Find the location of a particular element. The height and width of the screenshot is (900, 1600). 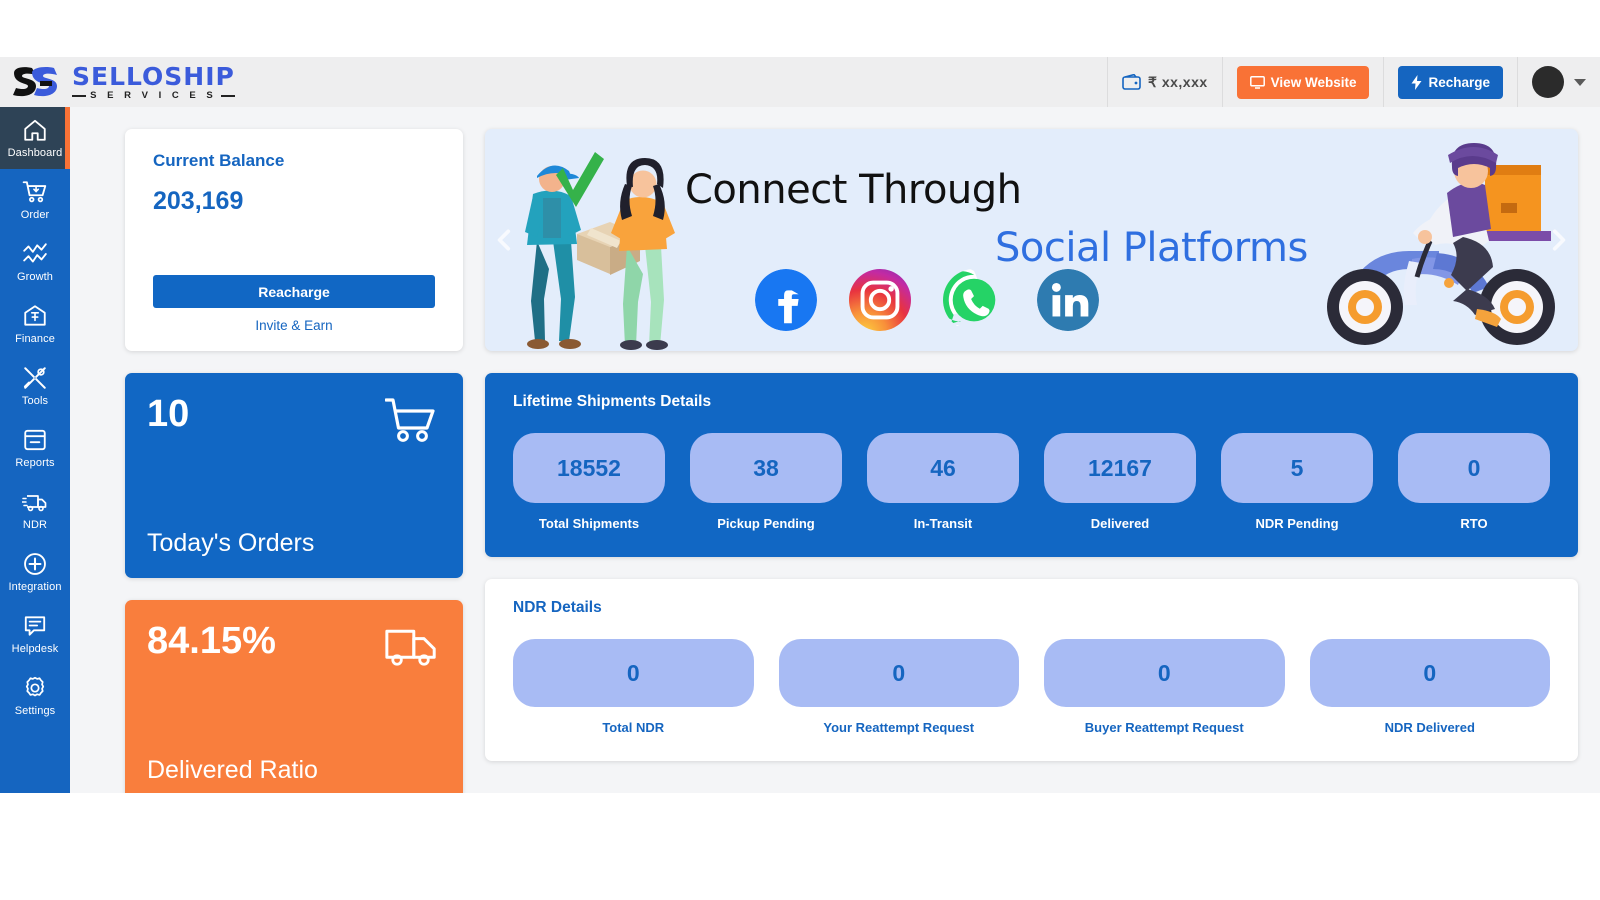

balance-title: Current Balance is located at coordinates (219, 160).